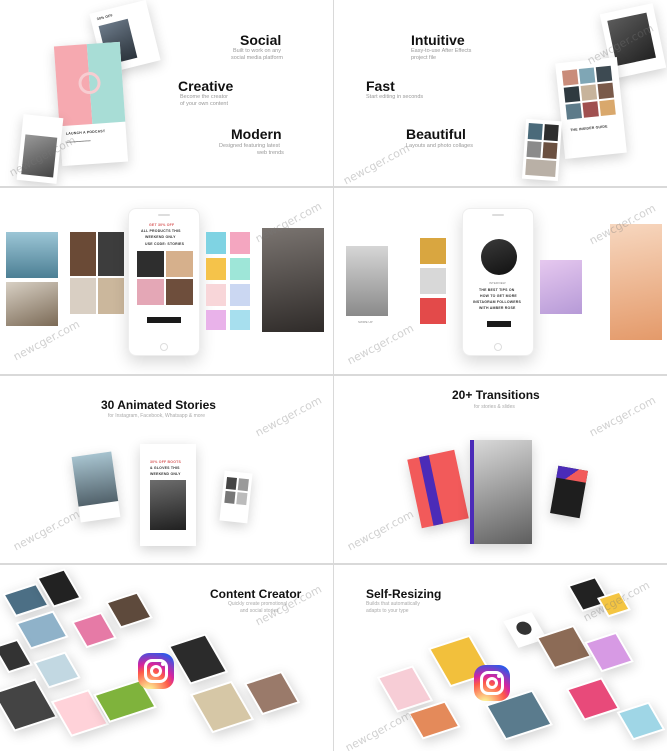  Describe the element at coordinates (165, 244) in the screenshot. I see `use-code: USE CODE: STORIES` at that location.